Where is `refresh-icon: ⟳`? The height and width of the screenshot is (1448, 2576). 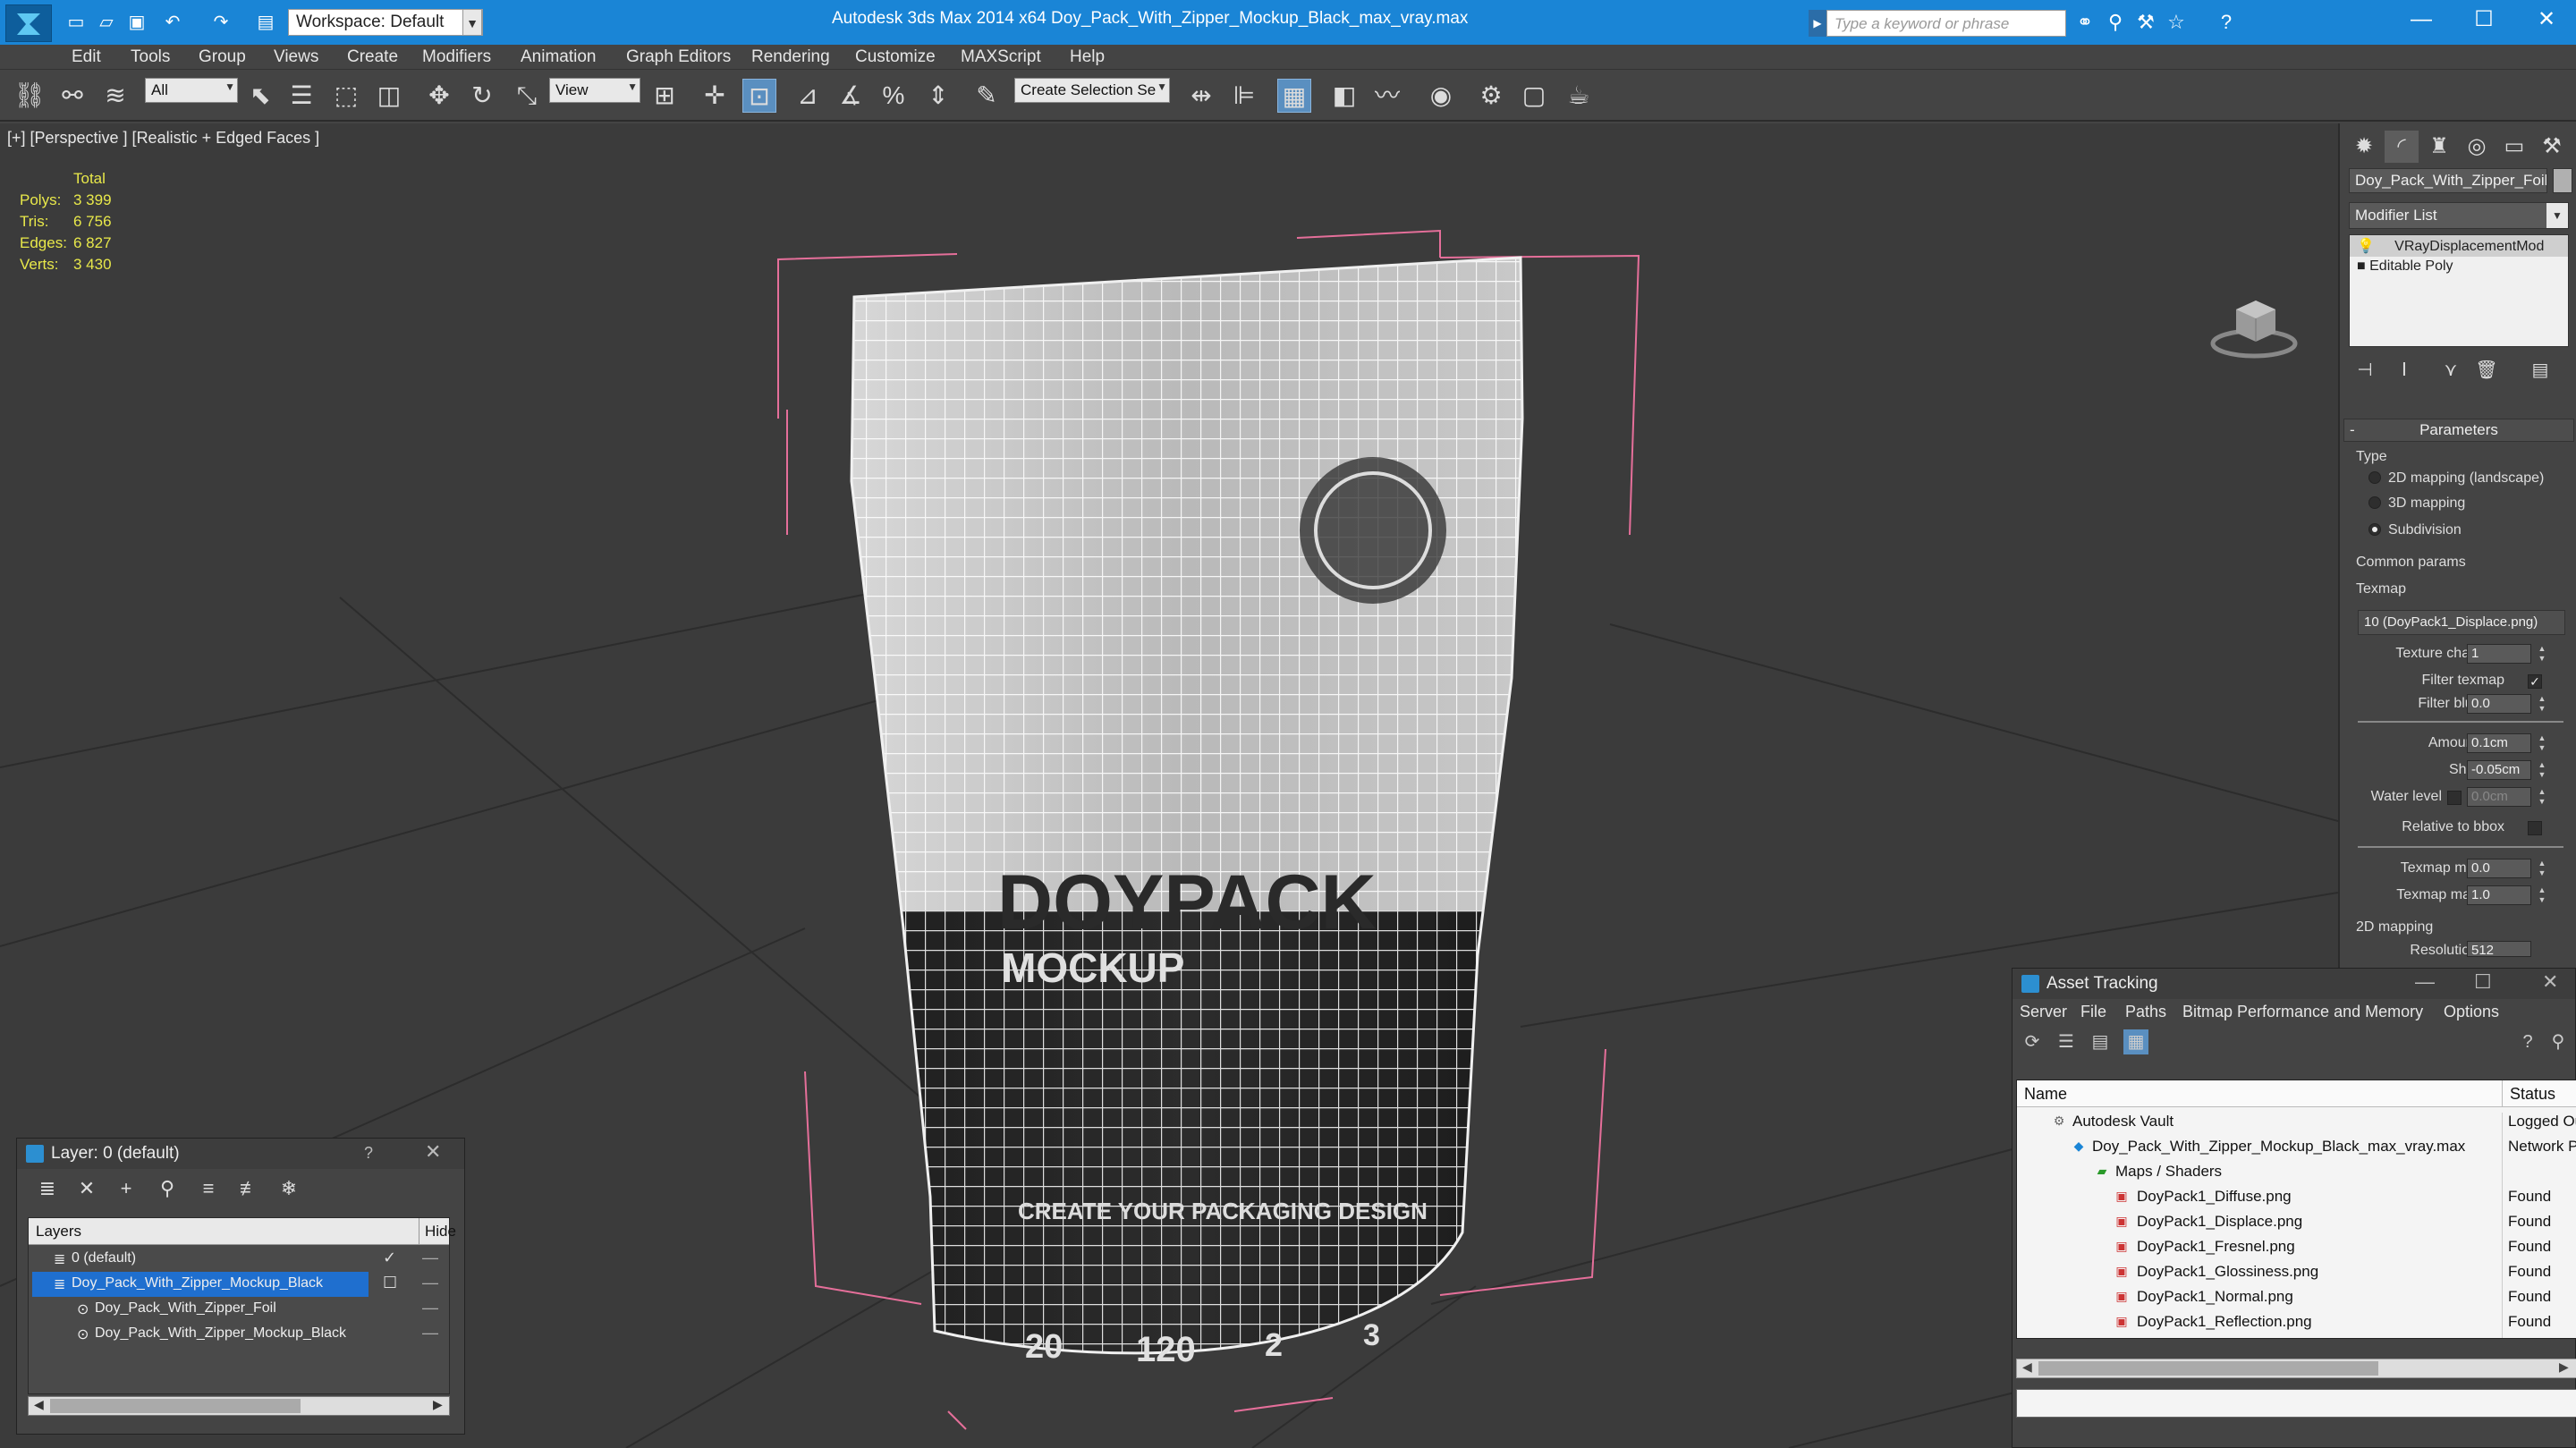
refresh-icon: ⟳ is located at coordinates (2032, 1041).